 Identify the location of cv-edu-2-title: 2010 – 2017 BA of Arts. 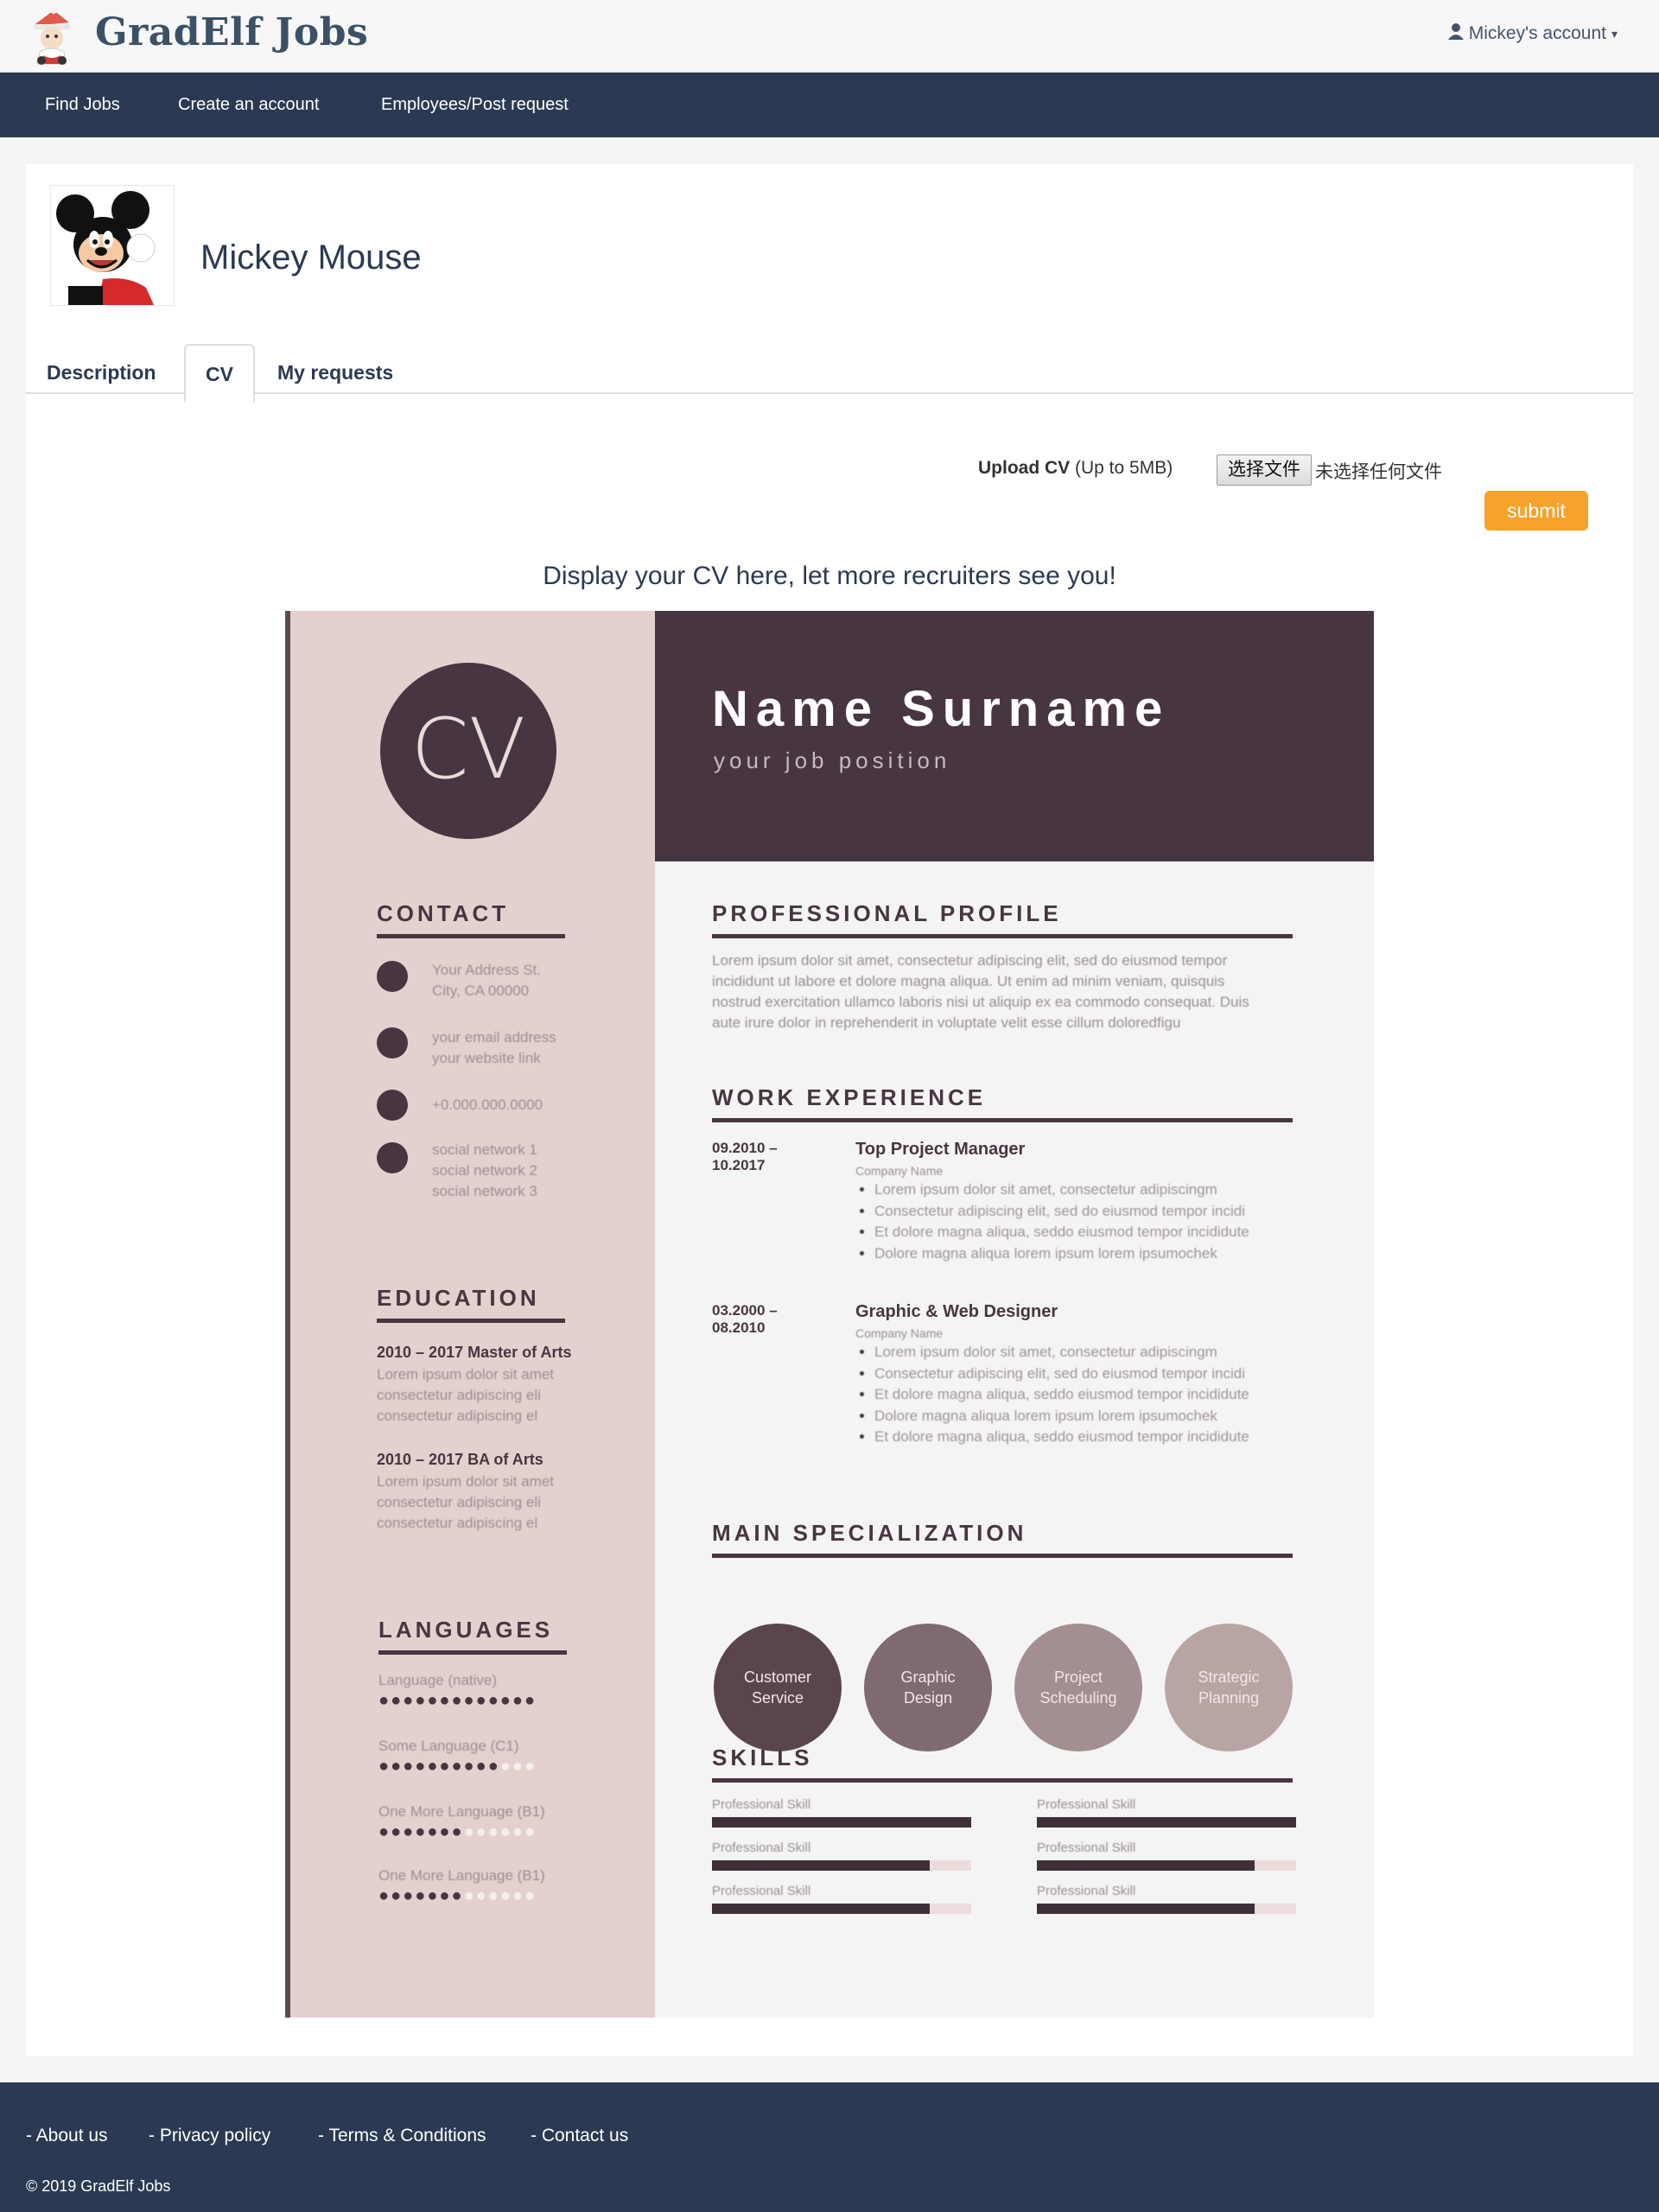
(460, 1459).